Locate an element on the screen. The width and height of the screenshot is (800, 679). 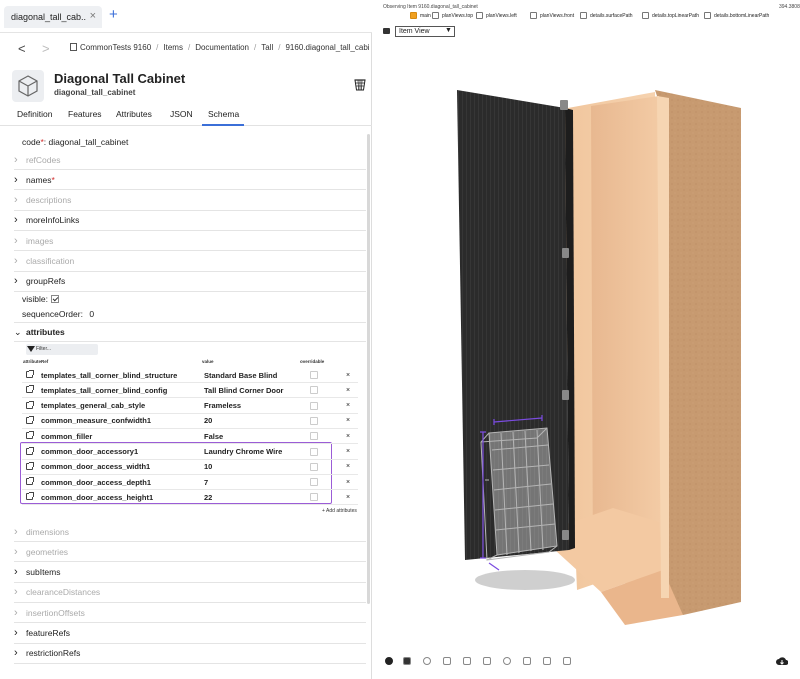
schema-section: › clearanceDistances is located at coordinates (190, 593).